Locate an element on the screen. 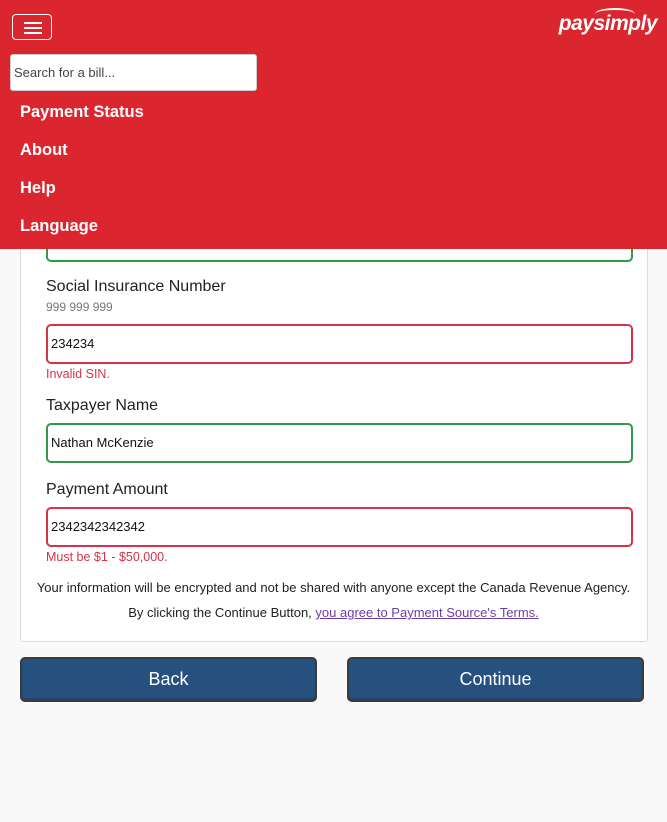 Image resolution: width=667 pixels, height=822 pixels. back-button: Back is located at coordinates (168, 679).